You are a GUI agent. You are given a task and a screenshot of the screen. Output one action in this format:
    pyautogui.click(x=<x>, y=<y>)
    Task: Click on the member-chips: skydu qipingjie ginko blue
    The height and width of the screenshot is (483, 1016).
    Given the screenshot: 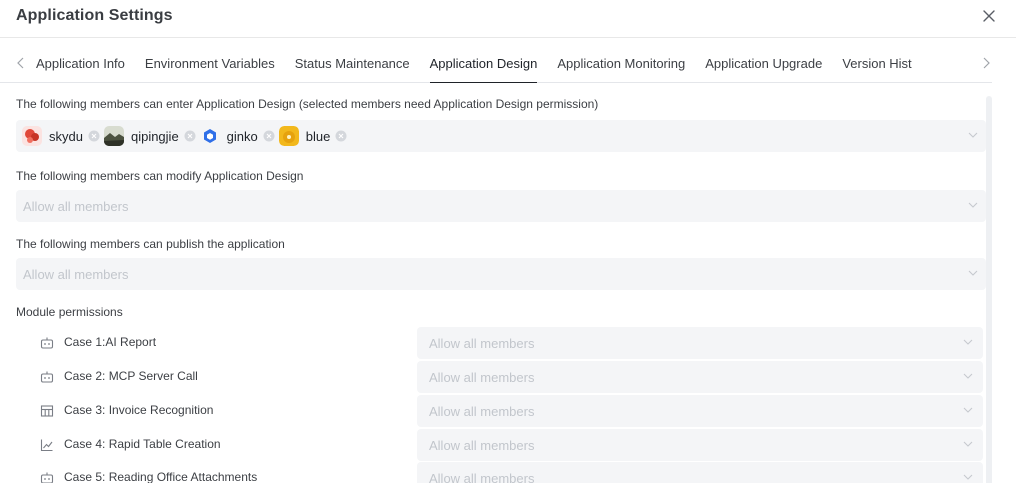 What is the action you would take?
    pyautogui.click(x=186, y=136)
    